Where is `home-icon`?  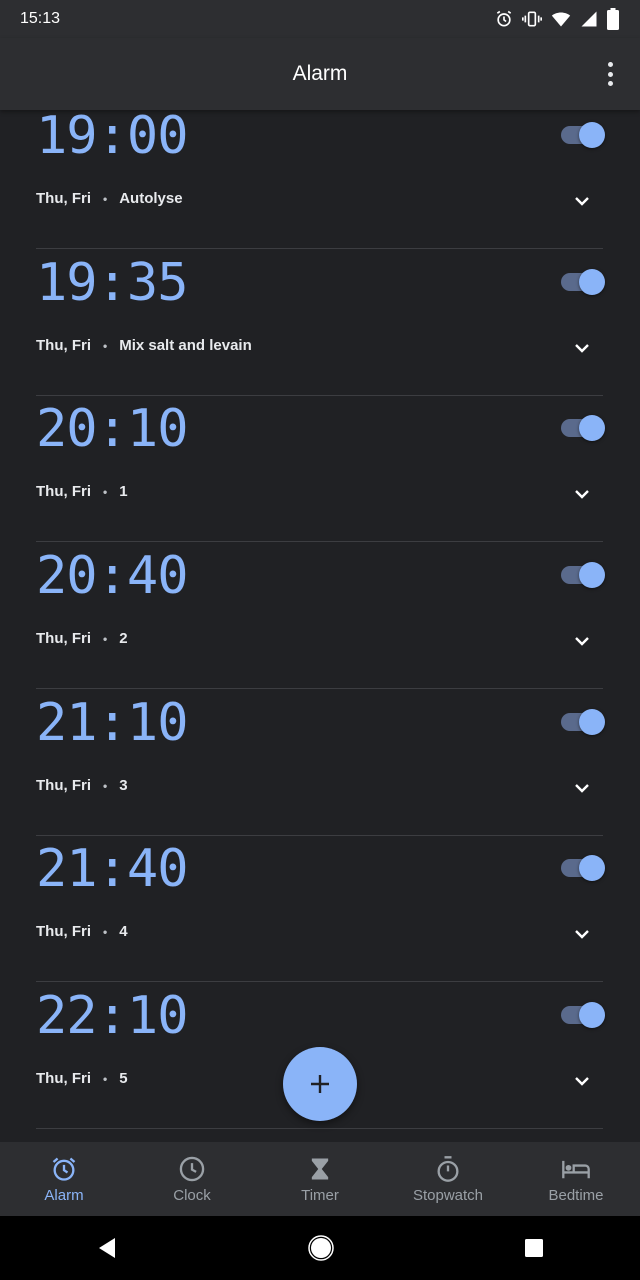 home-icon is located at coordinates (321, 1248).